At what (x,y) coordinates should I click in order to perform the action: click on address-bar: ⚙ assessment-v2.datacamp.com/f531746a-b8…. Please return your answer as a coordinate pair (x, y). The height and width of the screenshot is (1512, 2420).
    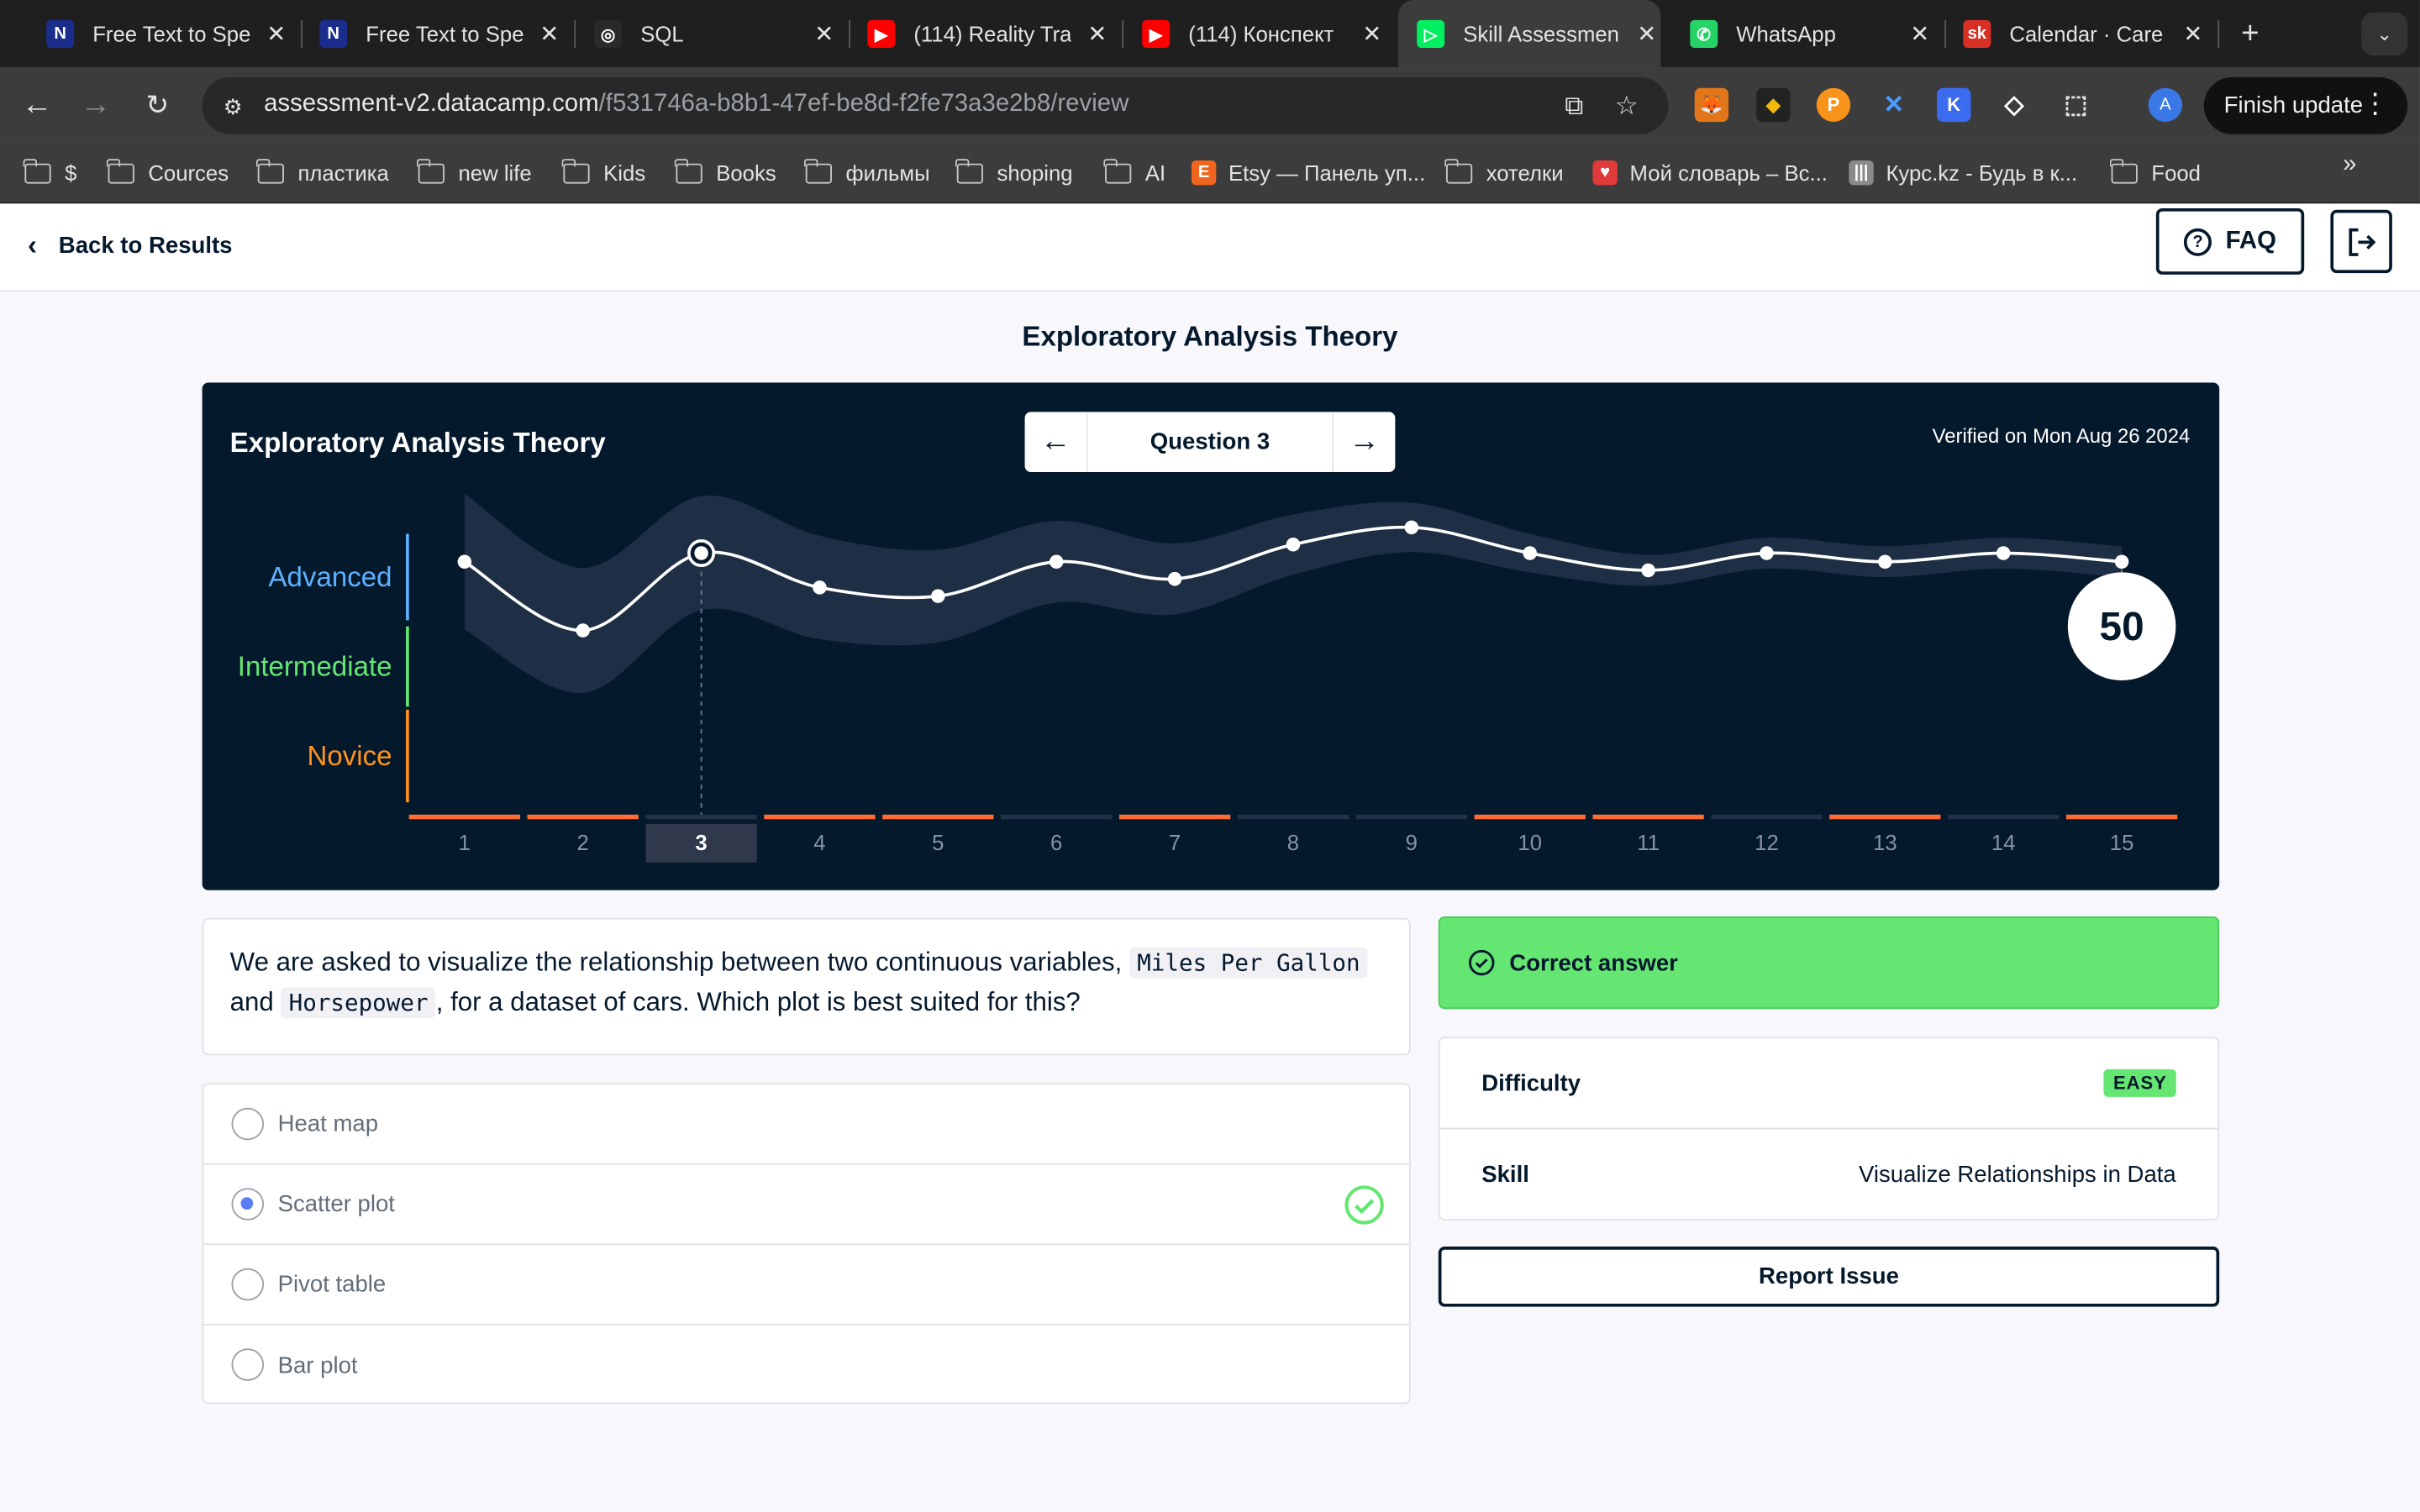
    Looking at the image, I should click on (935, 105).